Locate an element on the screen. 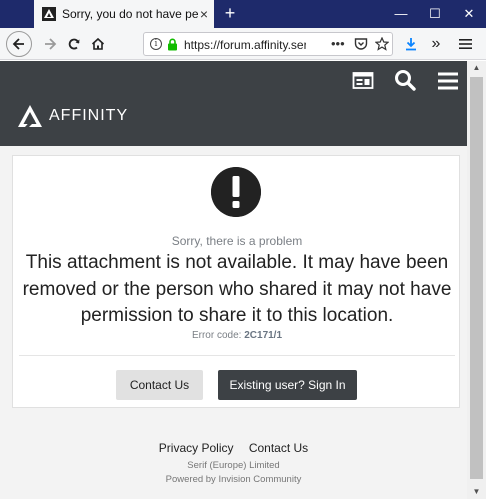 The image size is (486, 499). home-icon is located at coordinates (98, 43).